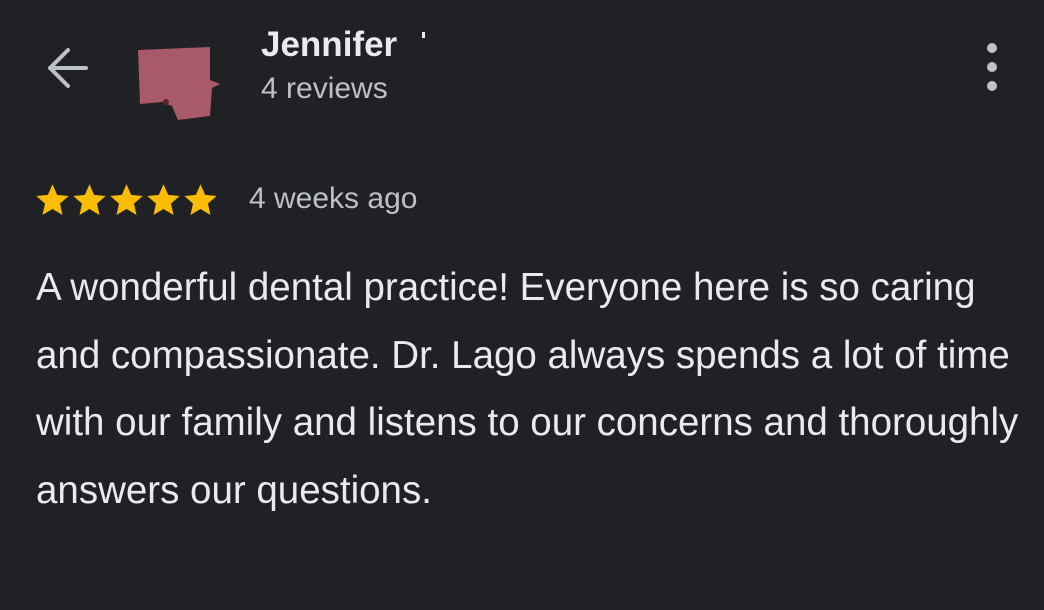 This screenshot has height=610, width=1044. What do you see at coordinates (182, 84) in the screenshot?
I see `avatar` at bounding box center [182, 84].